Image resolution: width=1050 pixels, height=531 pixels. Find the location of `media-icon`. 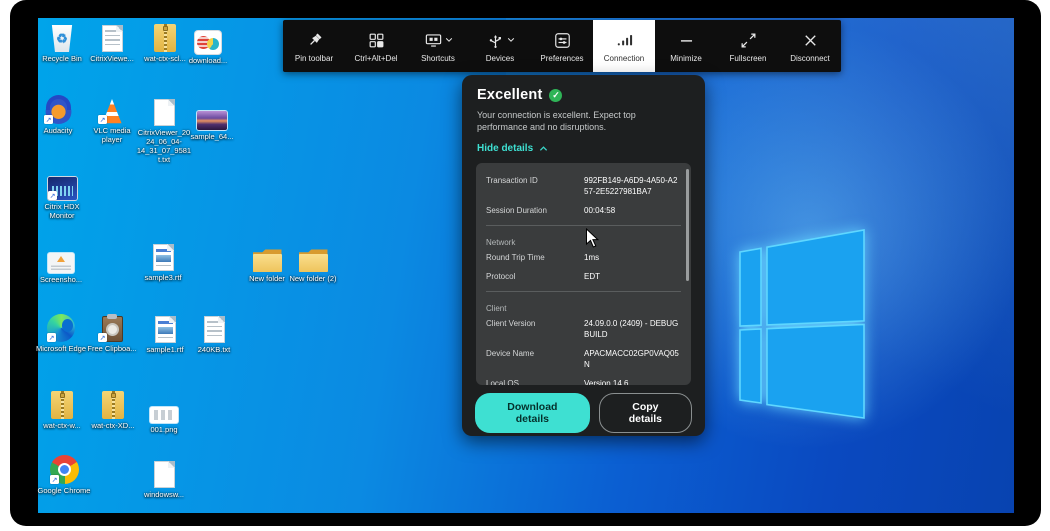

media-icon is located at coordinates (208, 38).